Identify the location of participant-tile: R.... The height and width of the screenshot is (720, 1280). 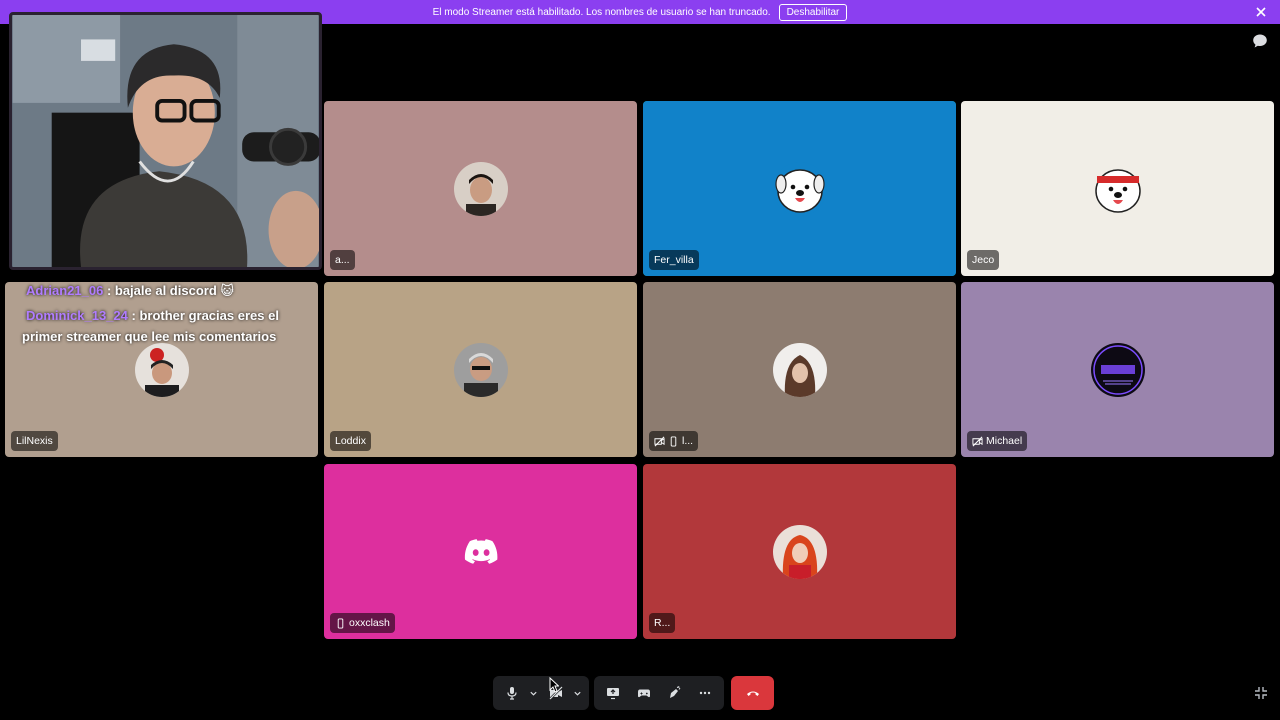
(799, 551).